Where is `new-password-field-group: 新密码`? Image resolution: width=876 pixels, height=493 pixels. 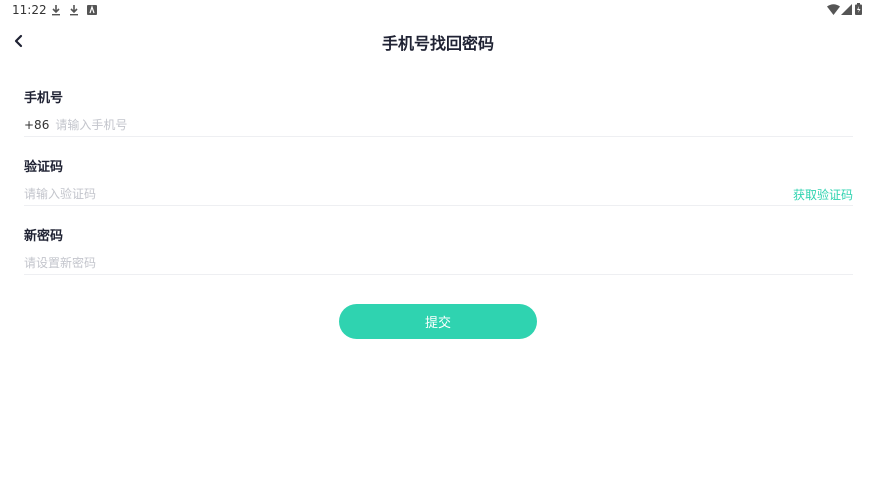 new-password-field-group: 新密码 is located at coordinates (438, 252).